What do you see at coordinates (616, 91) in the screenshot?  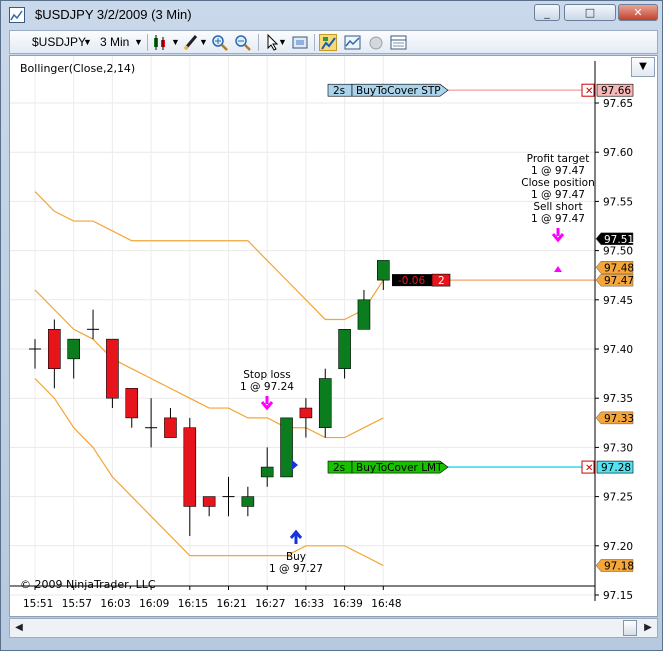 I see `stop-order-price: 97.66` at bounding box center [616, 91].